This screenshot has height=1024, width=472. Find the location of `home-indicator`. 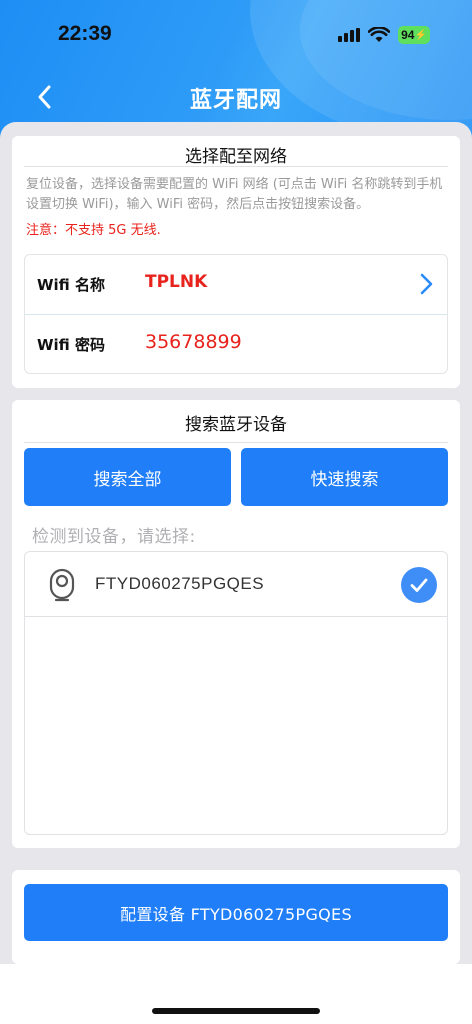

home-indicator is located at coordinates (236, 1011).